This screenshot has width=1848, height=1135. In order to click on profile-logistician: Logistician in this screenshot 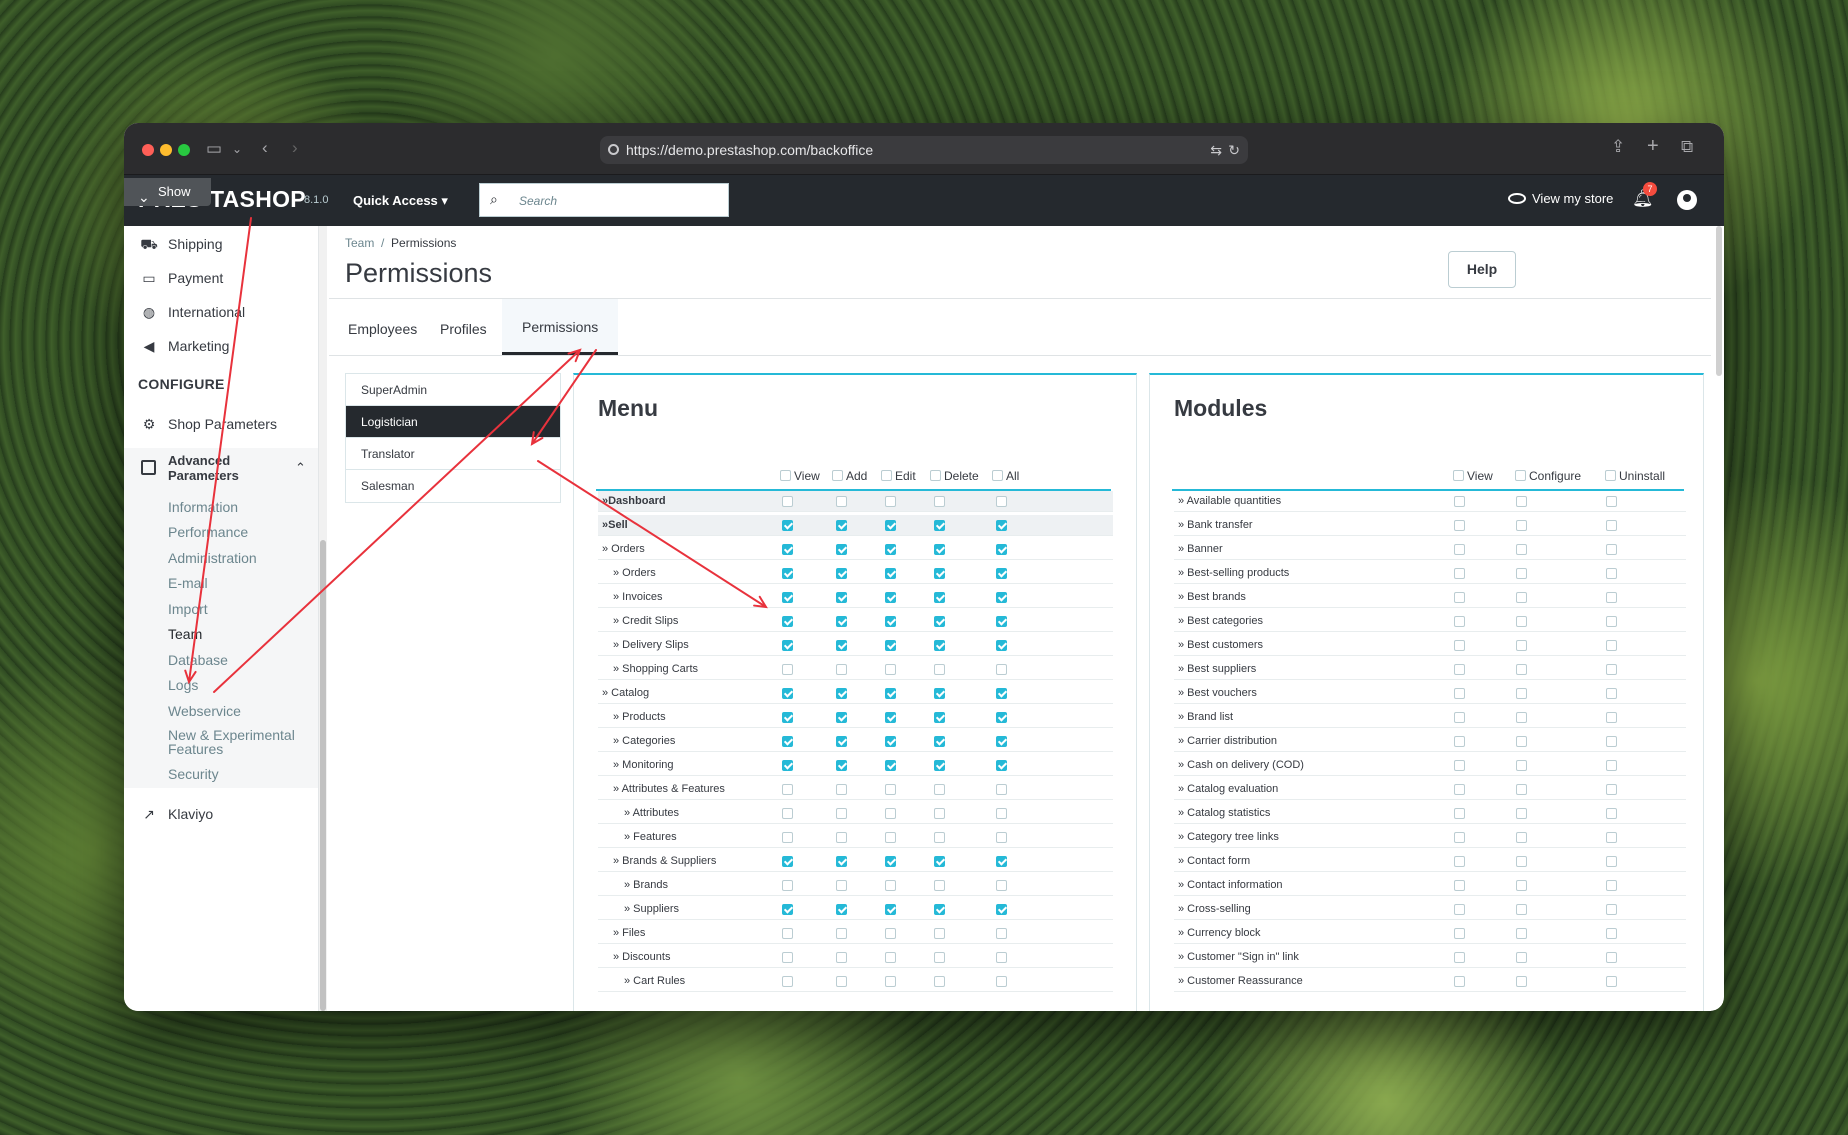, I will do `click(453, 422)`.